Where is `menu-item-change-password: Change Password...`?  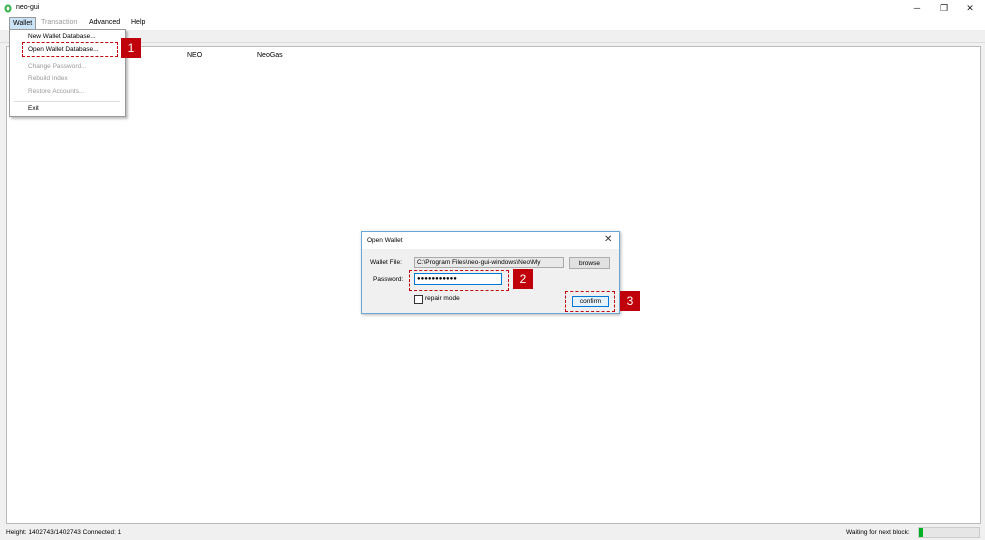 menu-item-change-password: Change Password... is located at coordinates (57, 66).